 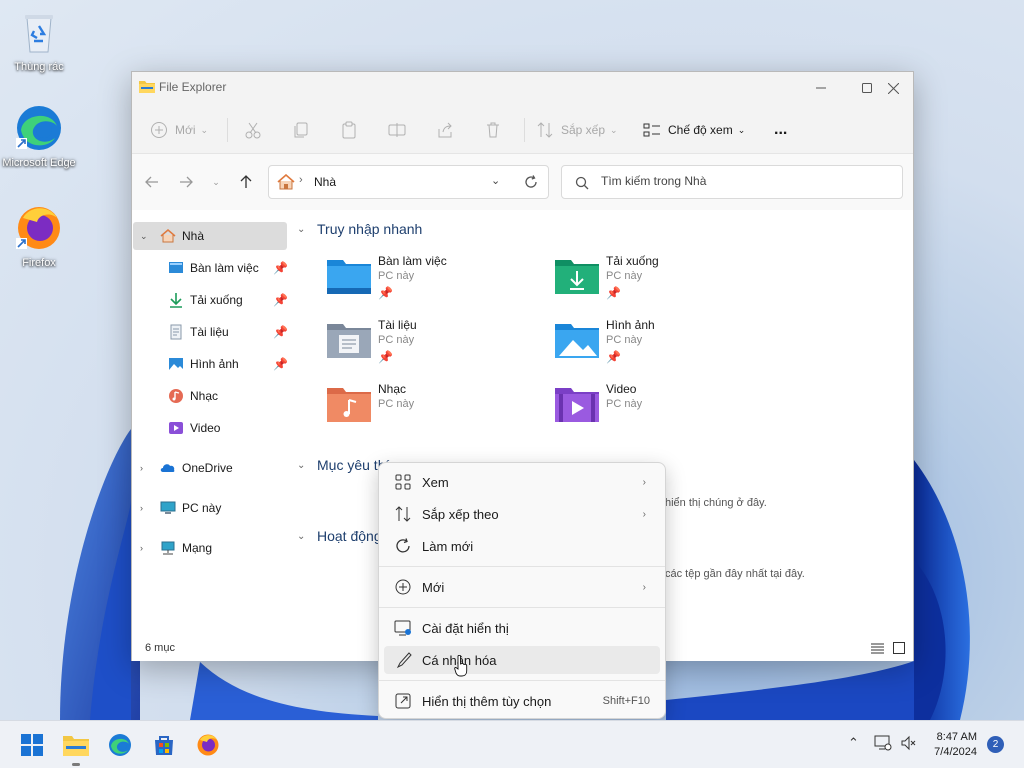 I want to click on quick-access-header: ⌄ Truy nhập nhanh, so click(x=359, y=229).